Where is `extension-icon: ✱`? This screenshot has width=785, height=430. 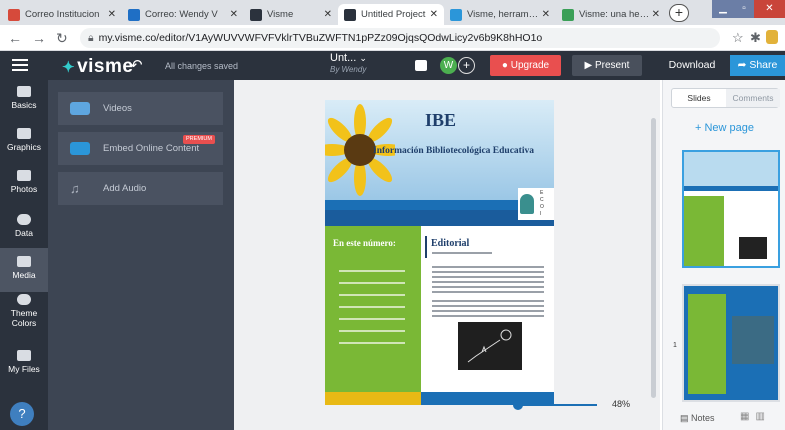
extension-icon: ✱ is located at coordinates (755, 38).